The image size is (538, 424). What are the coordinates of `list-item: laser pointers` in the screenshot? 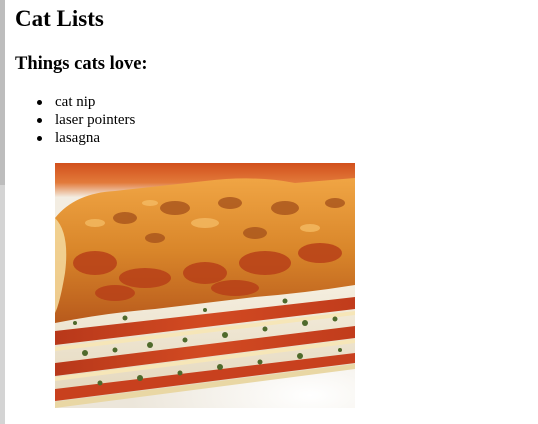 It's located at (86, 120).